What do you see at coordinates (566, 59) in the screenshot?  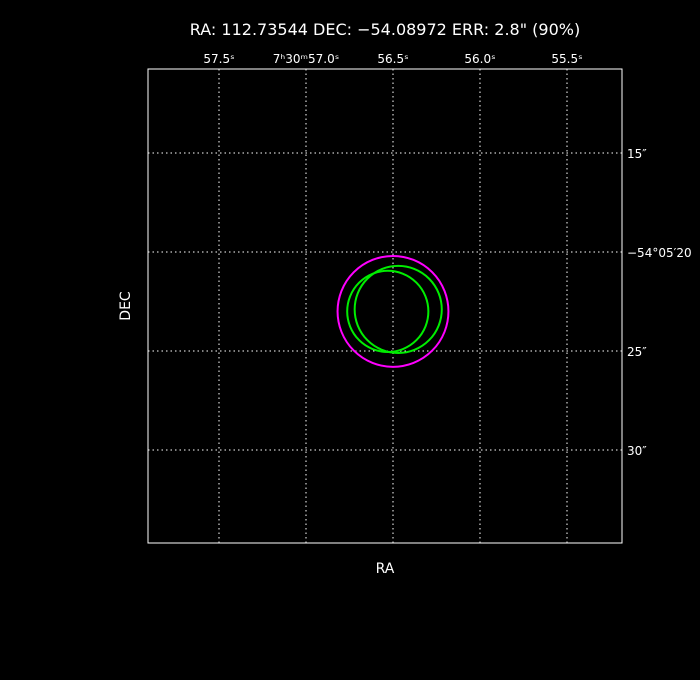 I see `ra-tick-label-4: 55.5ˢ` at bounding box center [566, 59].